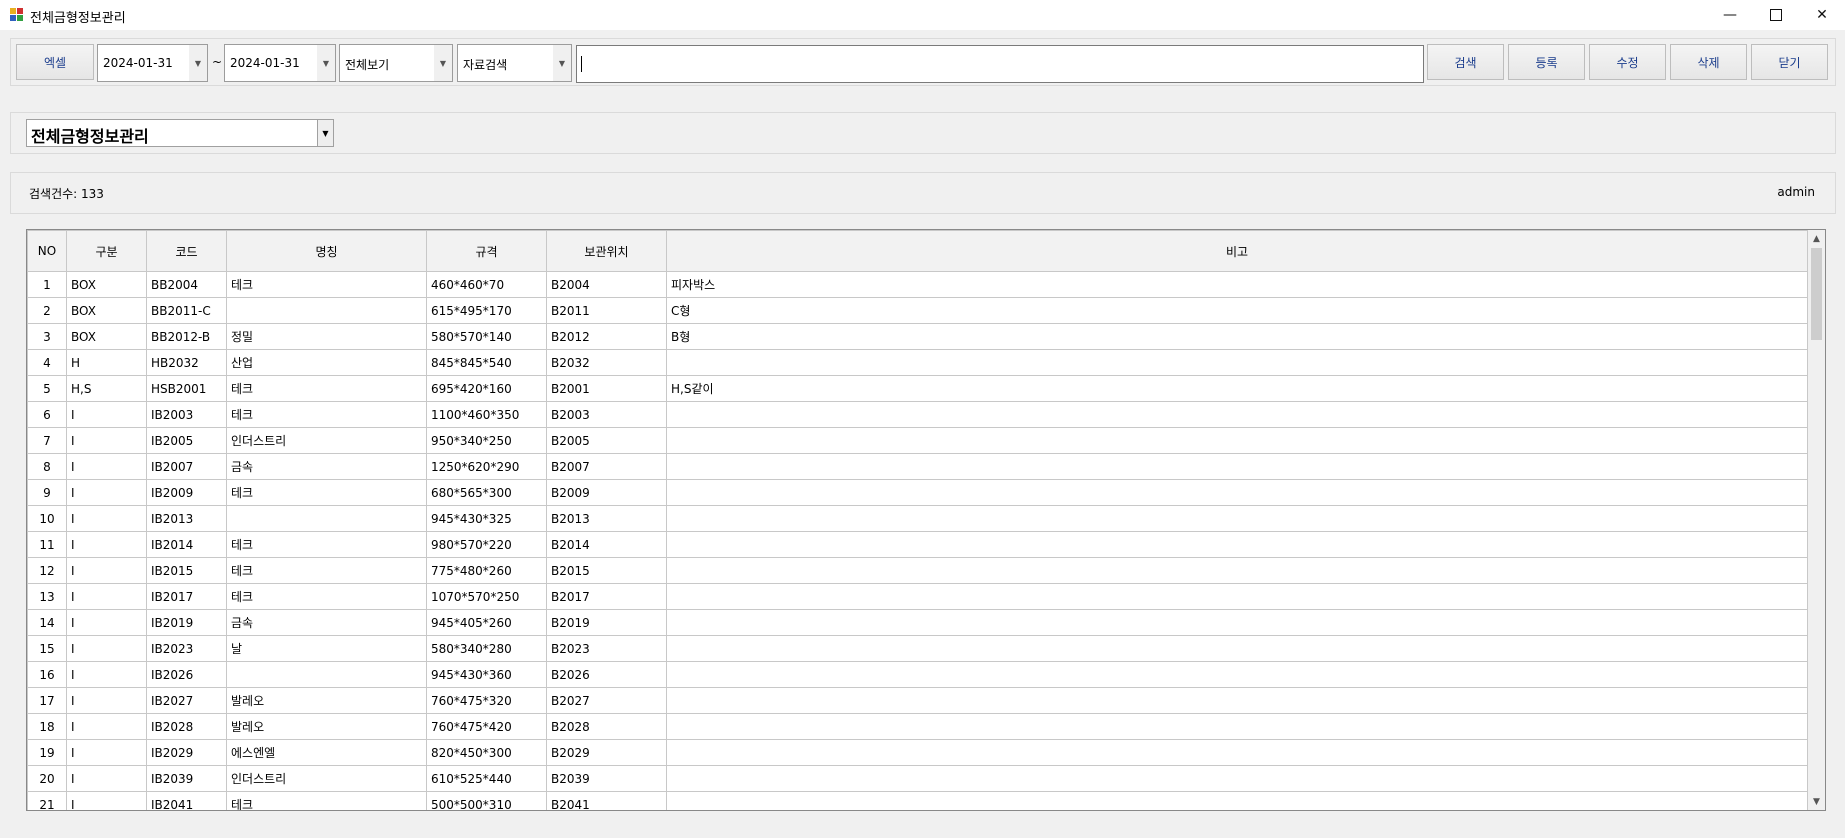 The image size is (1845, 838). I want to click on table-cell: IB2014, so click(186, 544).